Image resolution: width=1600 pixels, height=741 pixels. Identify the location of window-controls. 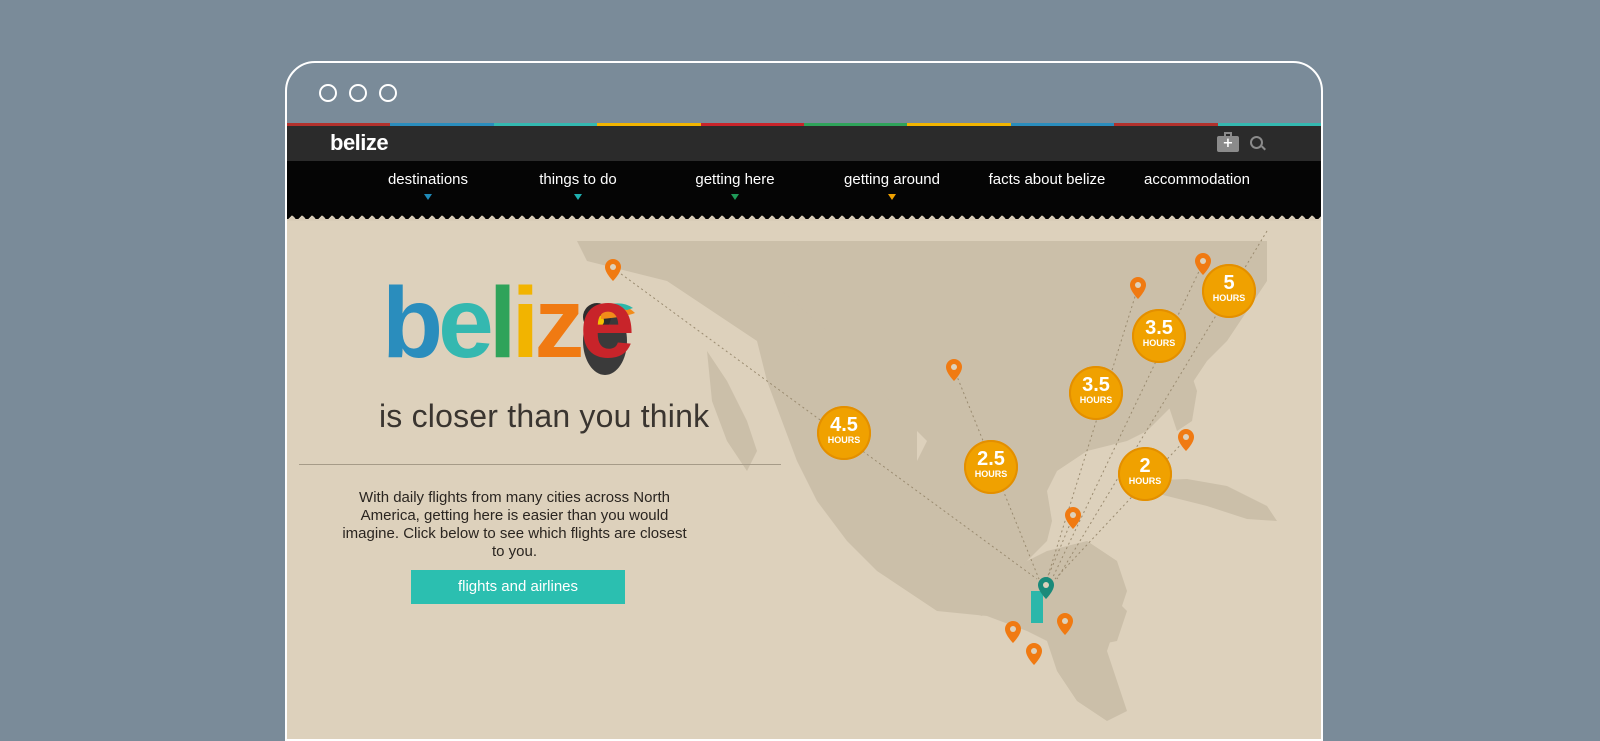
(358, 93).